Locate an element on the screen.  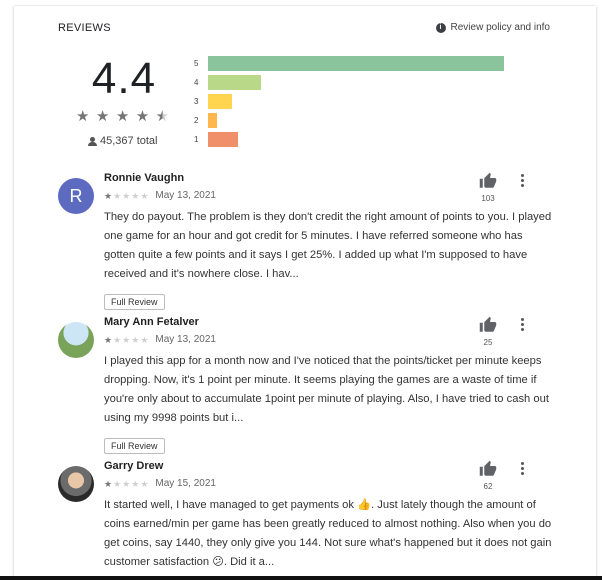
average-rating: 4.4 is located at coordinates (124, 78).